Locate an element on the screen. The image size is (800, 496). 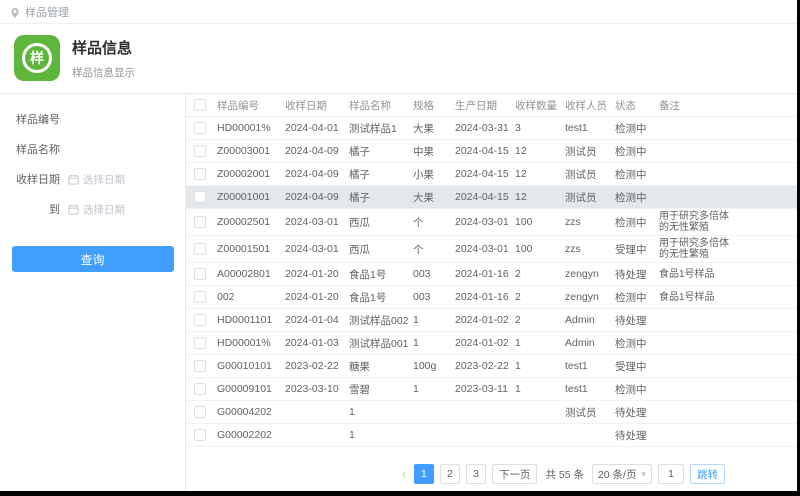
table-row: G00002202 1 待处理 is located at coordinates (491, 435).